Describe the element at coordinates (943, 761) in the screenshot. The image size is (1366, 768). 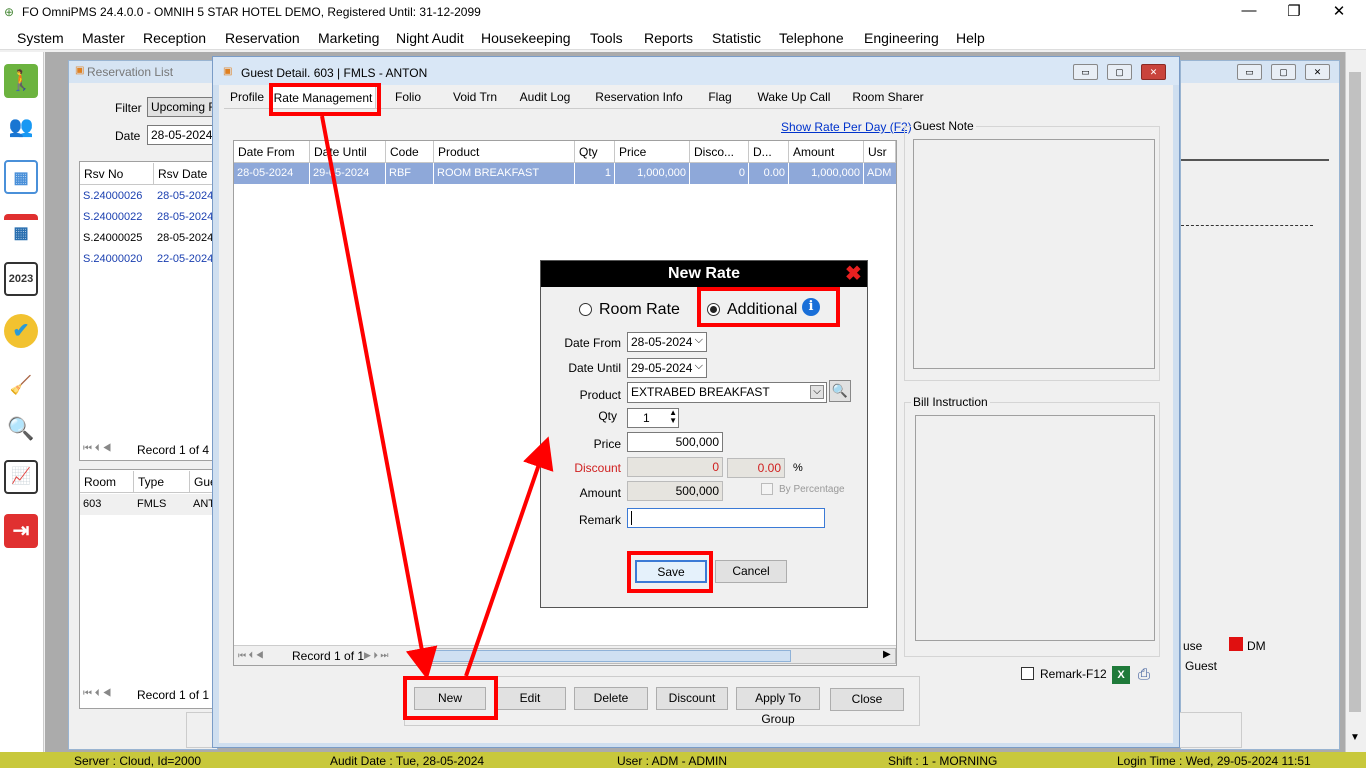
I see `status-shift: Shift : 1 - MORNING` at that location.